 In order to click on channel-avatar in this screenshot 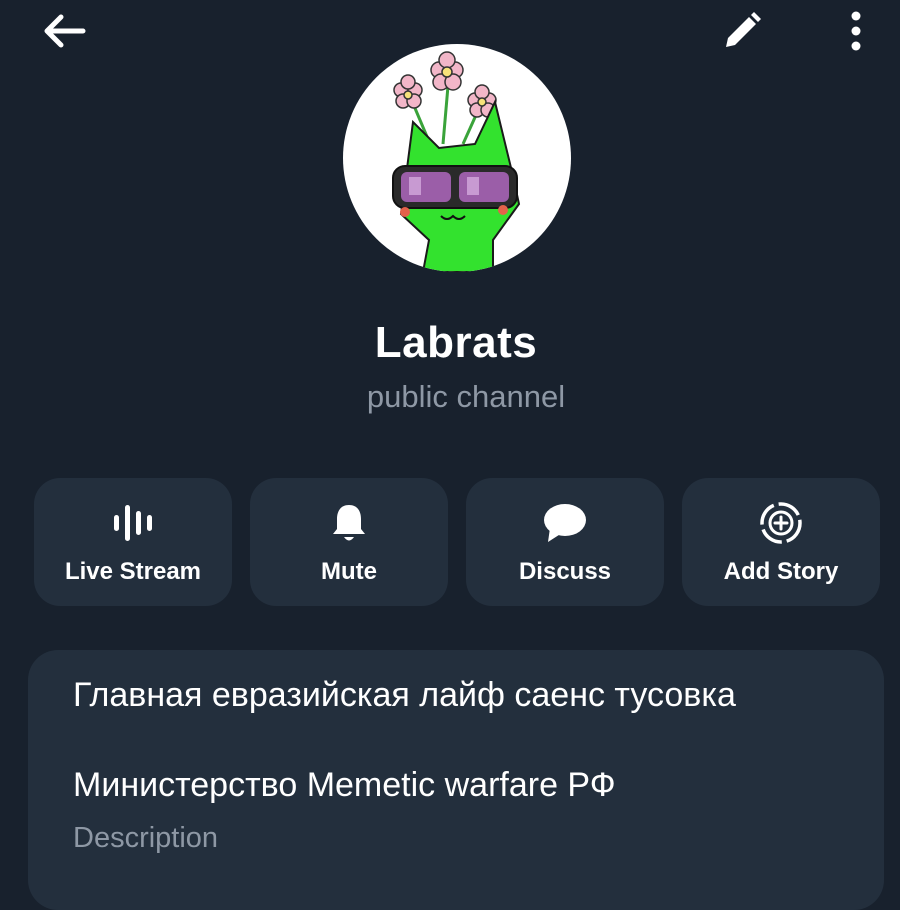, I will do `click(457, 158)`.